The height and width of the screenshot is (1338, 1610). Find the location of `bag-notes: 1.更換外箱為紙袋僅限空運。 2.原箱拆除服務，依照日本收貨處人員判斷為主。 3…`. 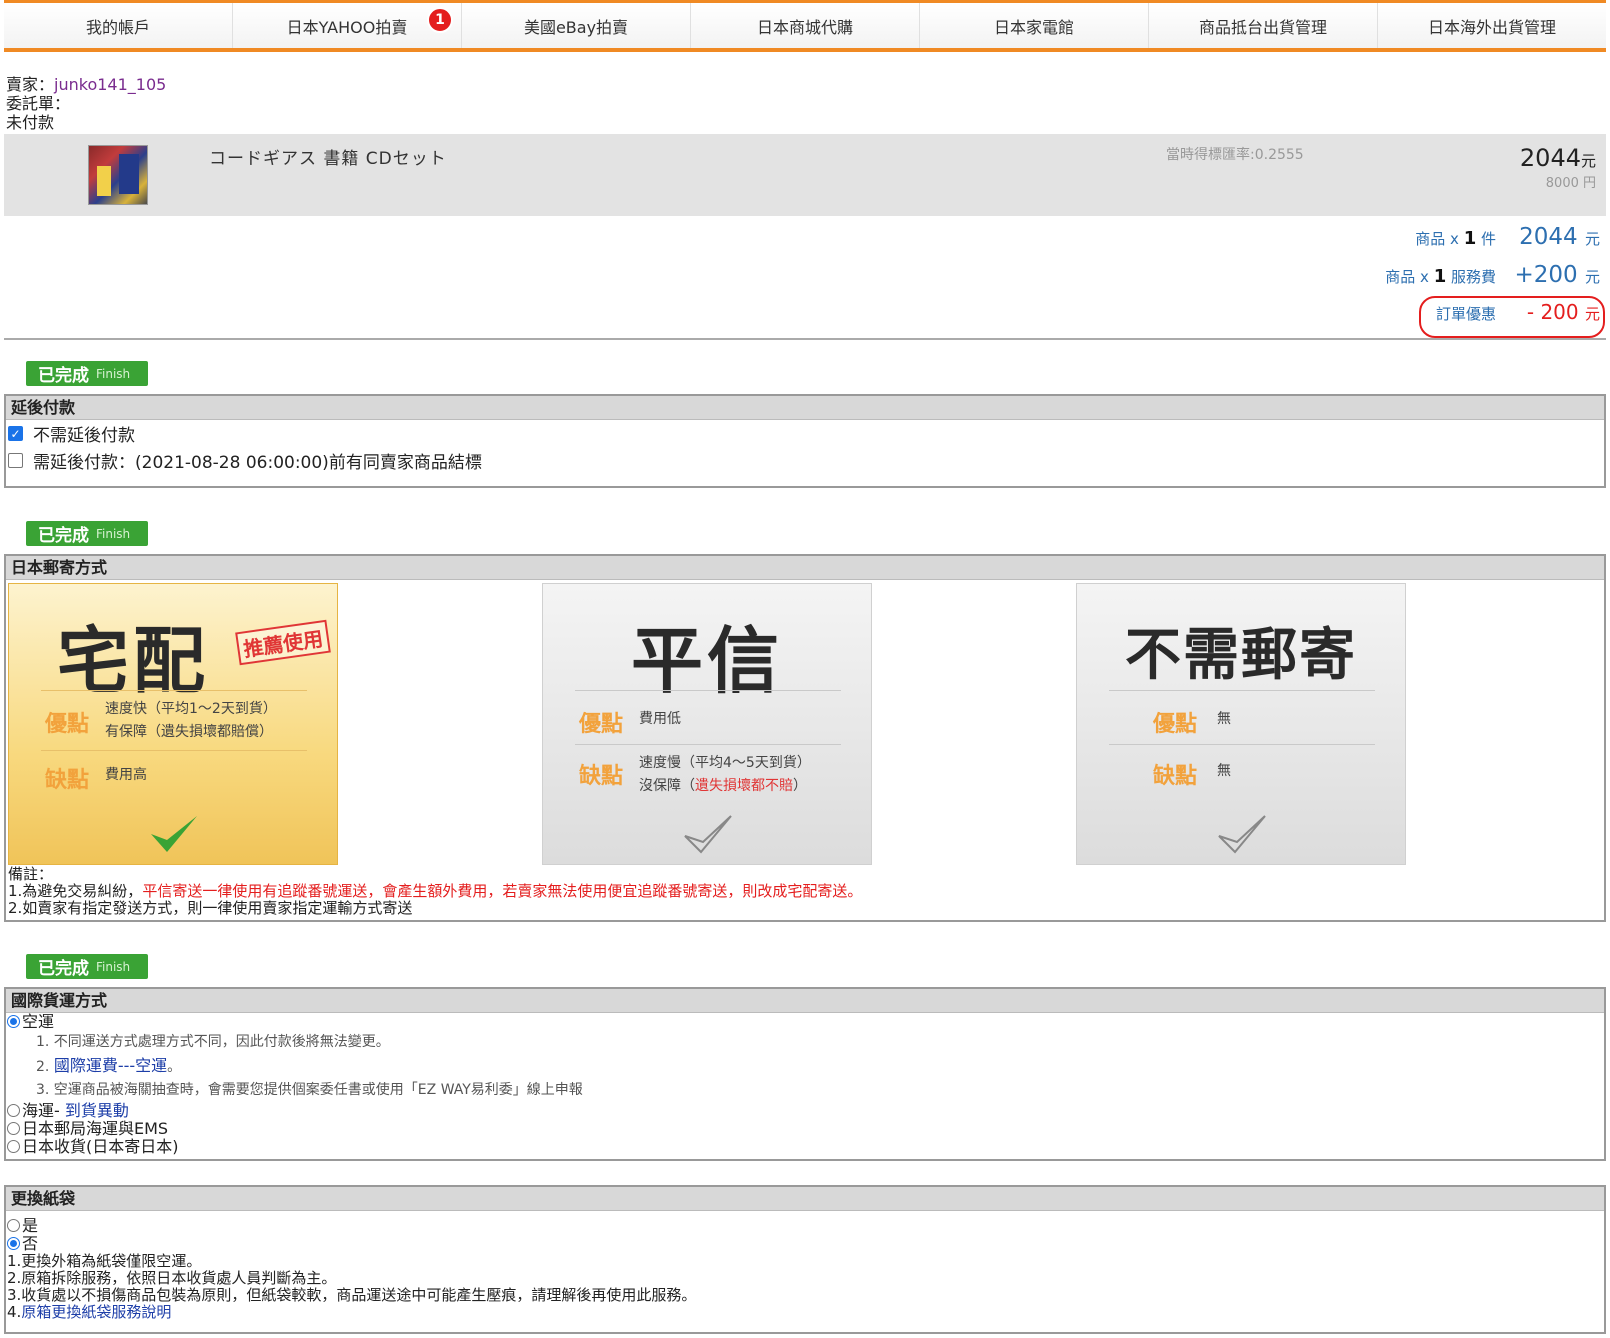

bag-notes: 1.更換外箱為紙袋僅限空運。 2.原箱拆除服務，依照日本收貨處人員判斷為主。 3… is located at coordinates (352, 1286).